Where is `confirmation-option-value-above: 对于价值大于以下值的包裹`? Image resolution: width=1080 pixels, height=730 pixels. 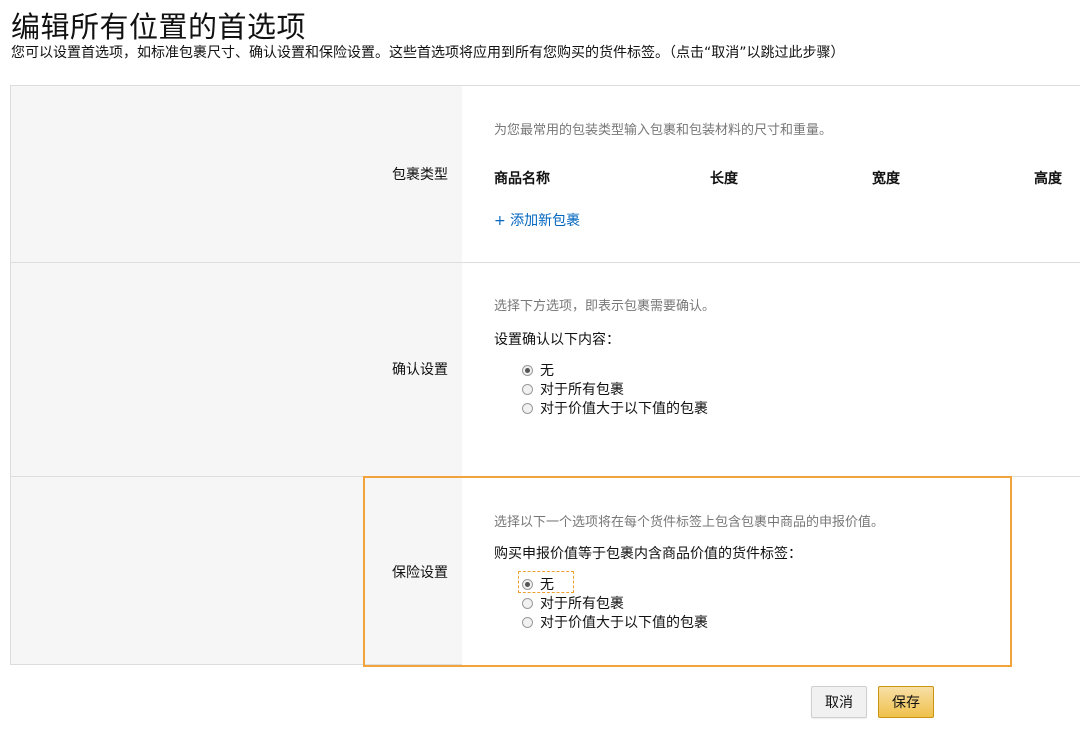
confirmation-option-value-above: 对于价值大于以下值的包裹 is located at coordinates (615, 408).